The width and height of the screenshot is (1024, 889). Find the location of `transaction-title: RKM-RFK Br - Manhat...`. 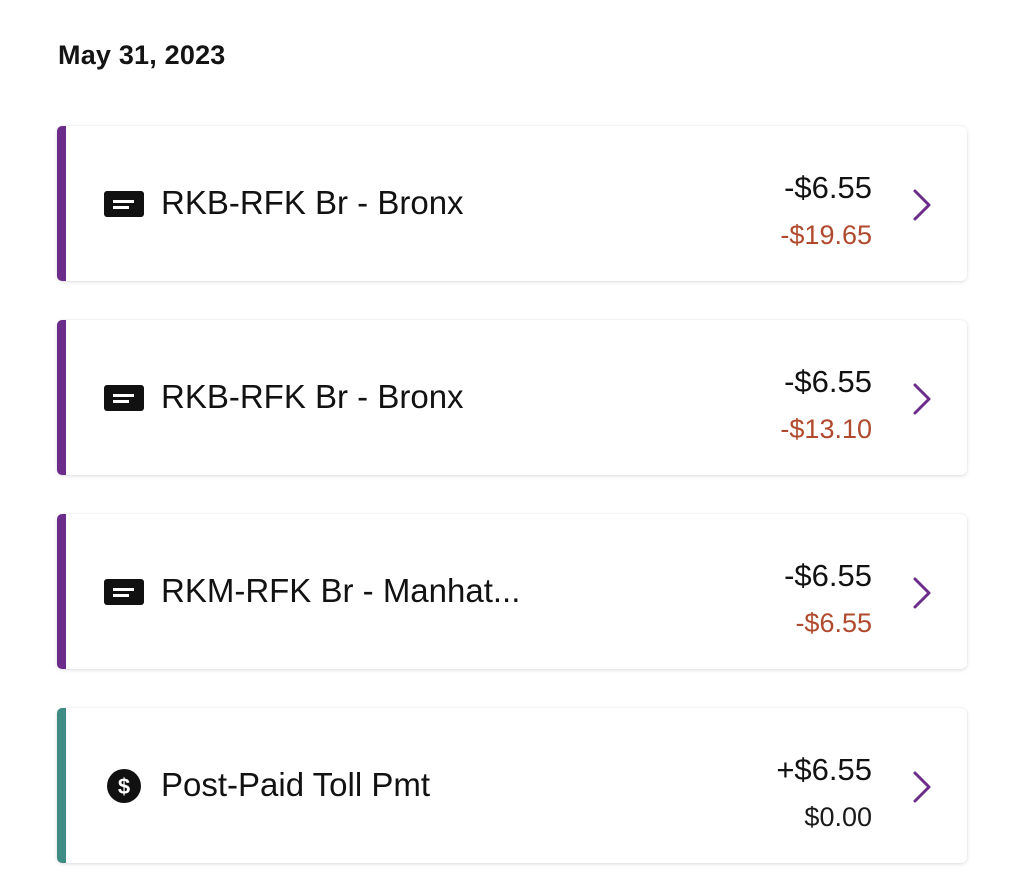

transaction-title: RKM-RFK Br - Manhat... is located at coordinates (341, 590).